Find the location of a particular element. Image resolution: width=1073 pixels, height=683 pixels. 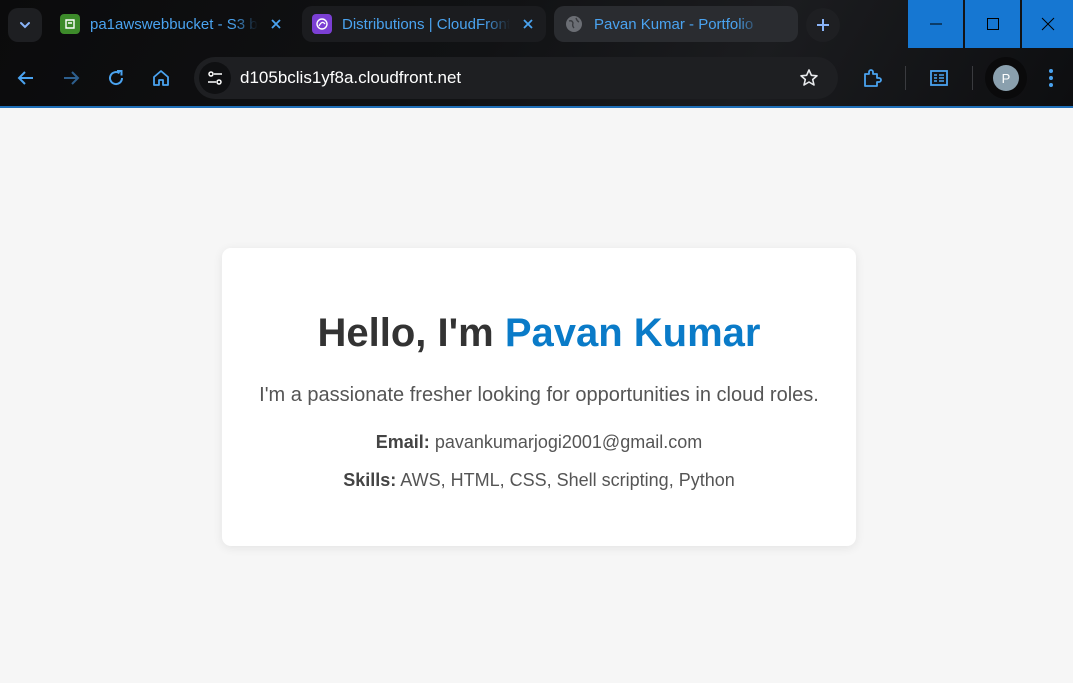

s3-icon is located at coordinates (70, 24).